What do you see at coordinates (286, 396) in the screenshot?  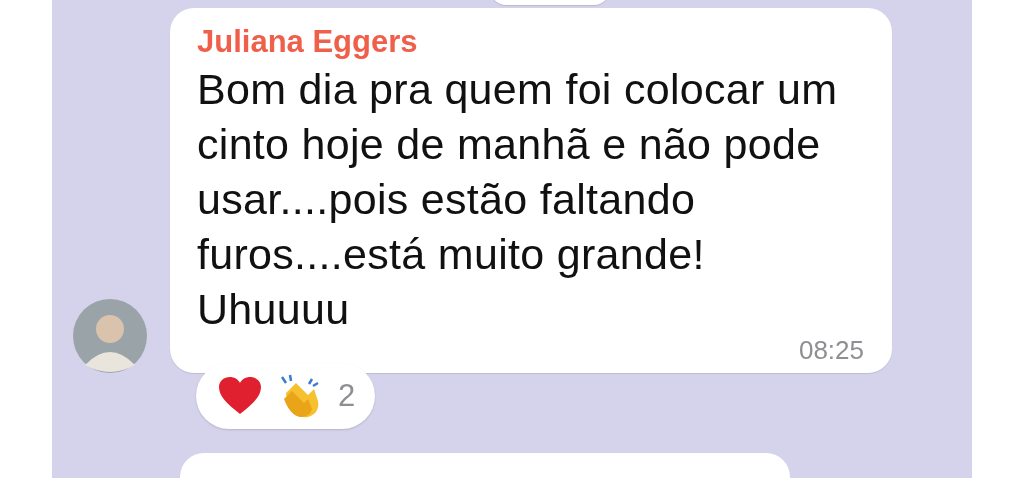 I see `reactions-pill: 2` at bounding box center [286, 396].